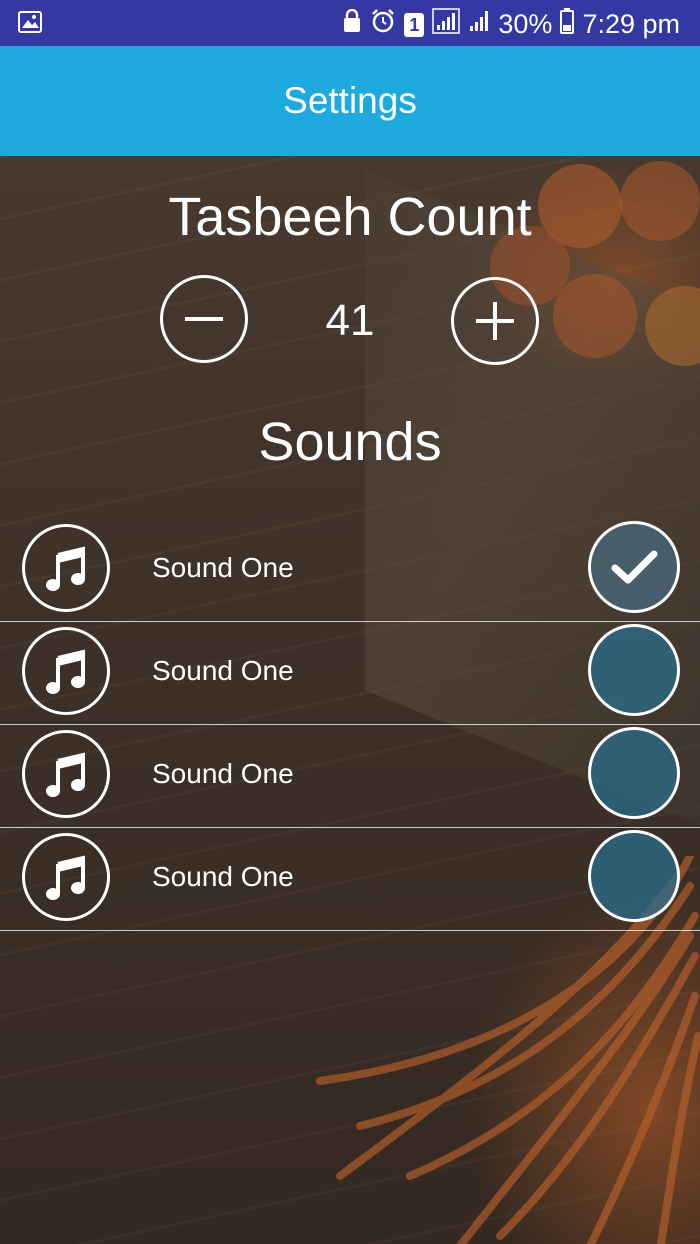 The height and width of the screenshot is (1244, 700). I want to click on increment-button, so click(495, 321).